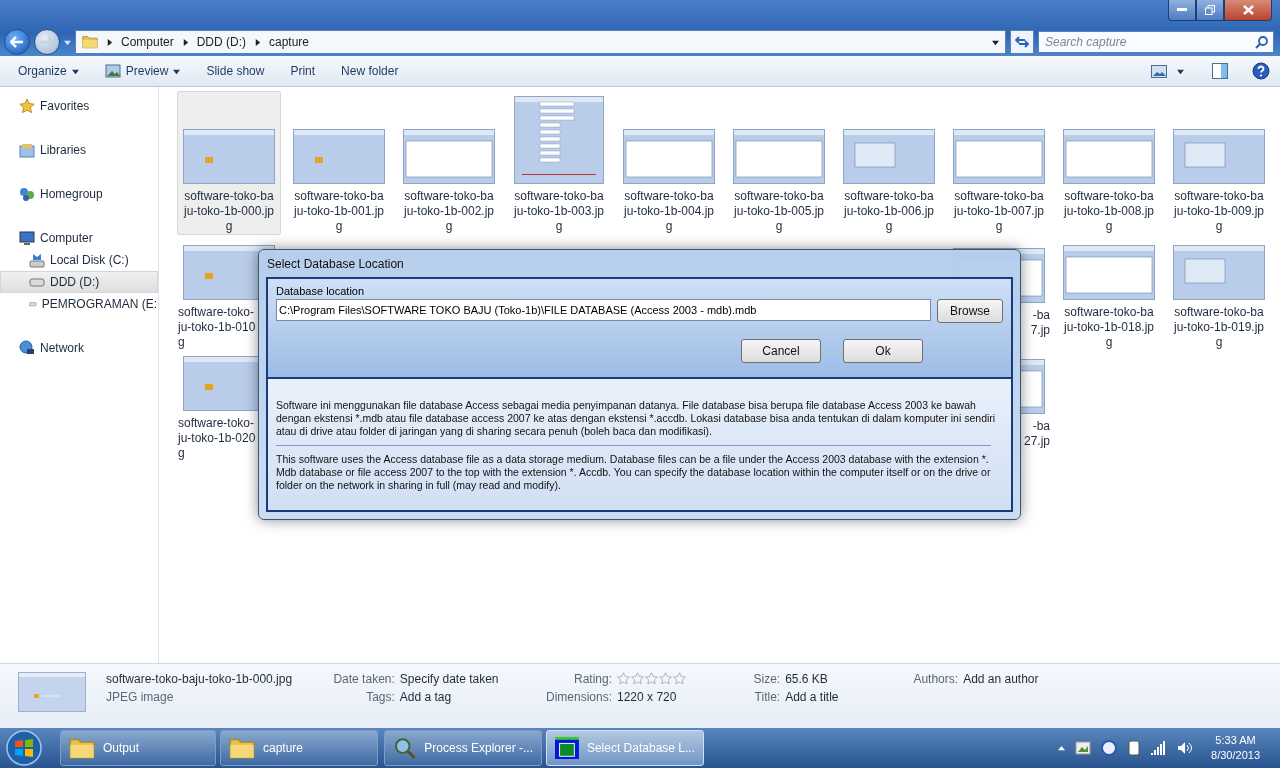 This screenshot has height=768, width=1280. I want to click on restore-button, so click(1210, 10).